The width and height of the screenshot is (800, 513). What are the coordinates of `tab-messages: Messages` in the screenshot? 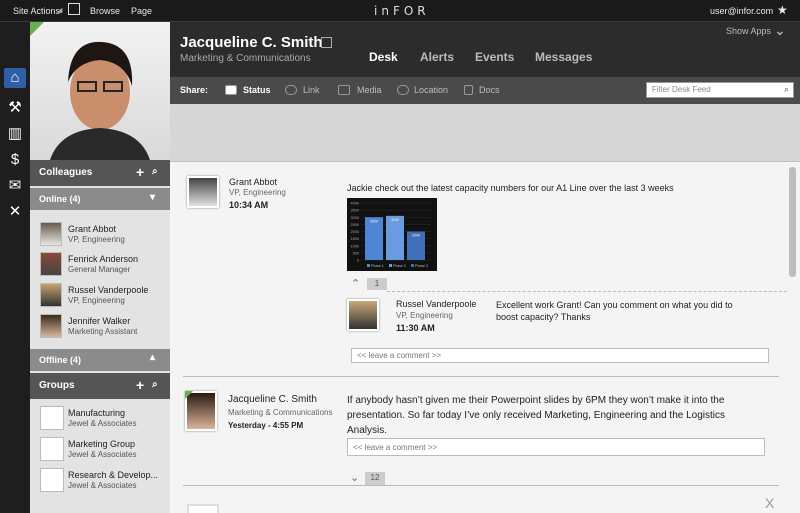 It's located at (563, 57).